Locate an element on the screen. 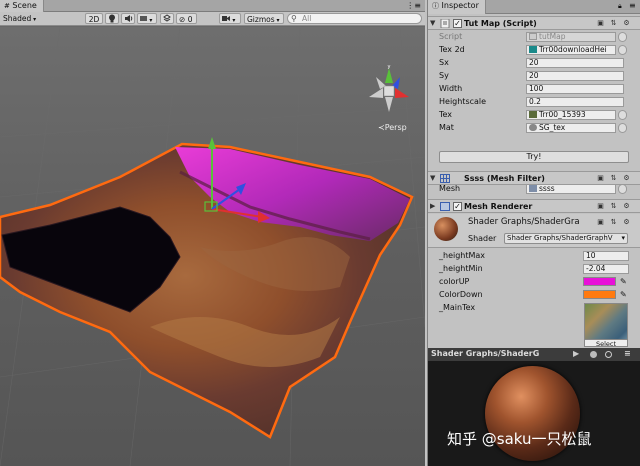 The width and height of the screenshot is (640, 466). heightscale-label: Heightscale is located at coordinates (463, 101).